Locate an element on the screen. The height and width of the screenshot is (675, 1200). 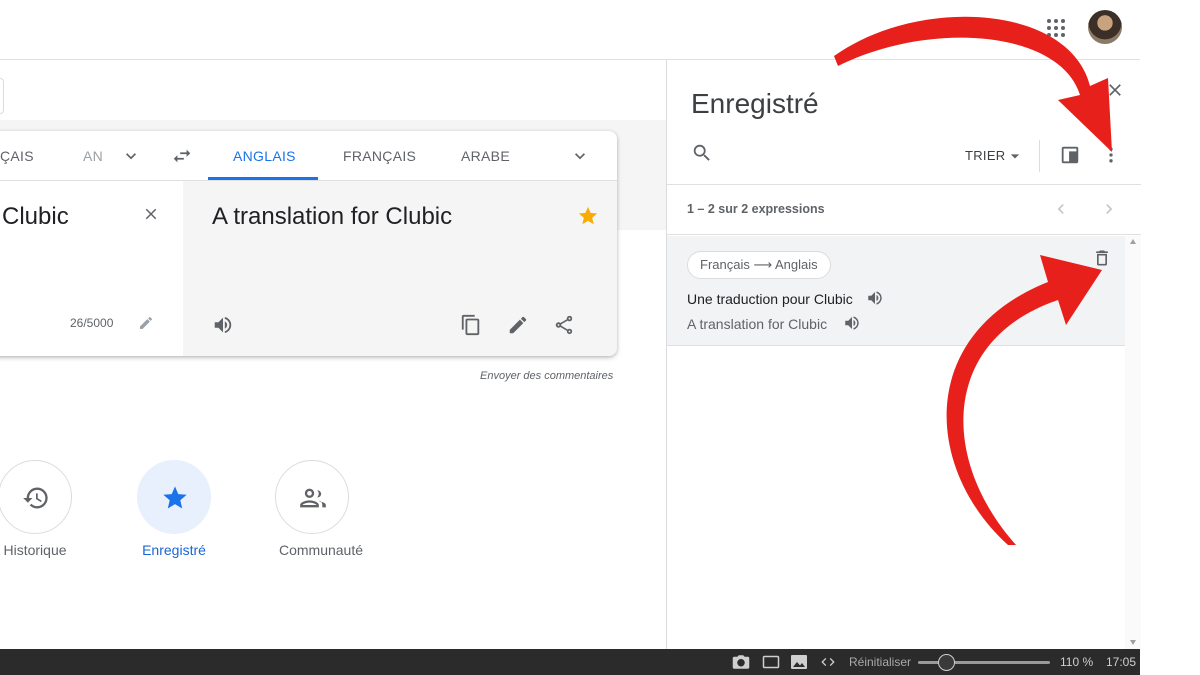
panel-title: Enregistré is located at coordinates (755, 103).